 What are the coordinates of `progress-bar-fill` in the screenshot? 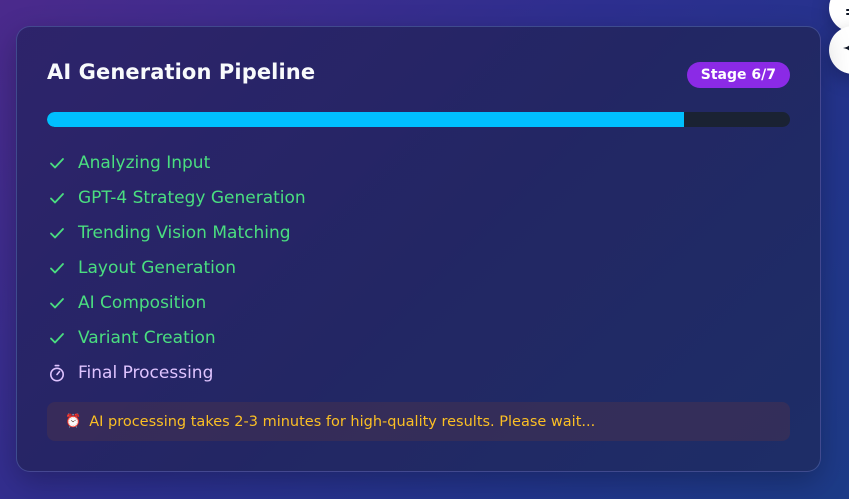 It's located at (365, 119).